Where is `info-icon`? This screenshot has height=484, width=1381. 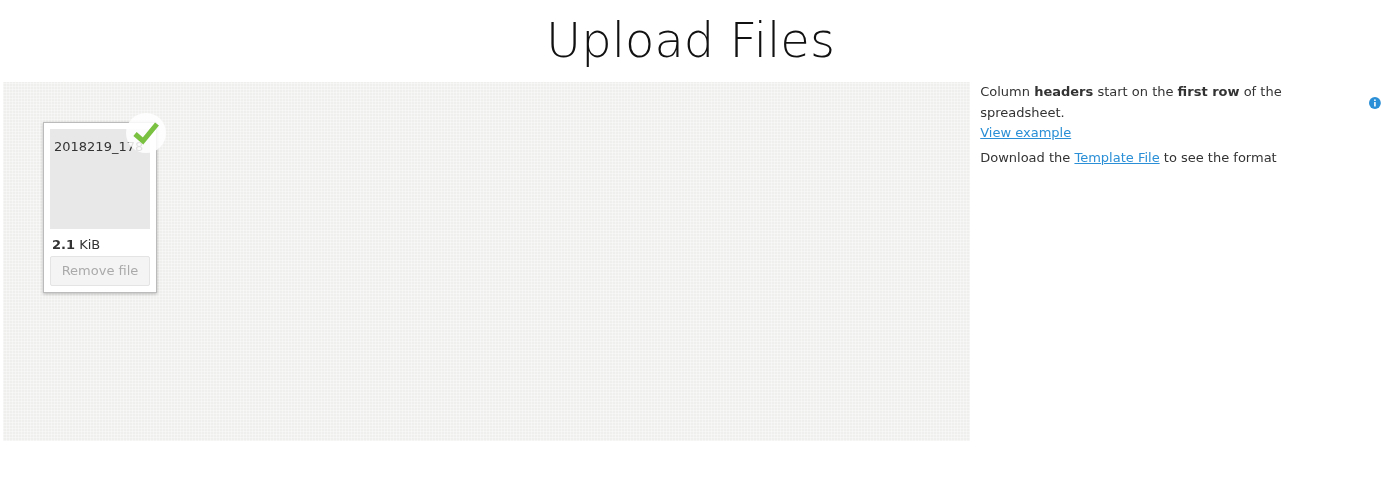
info-icon is located at coordinates (1375, 102).